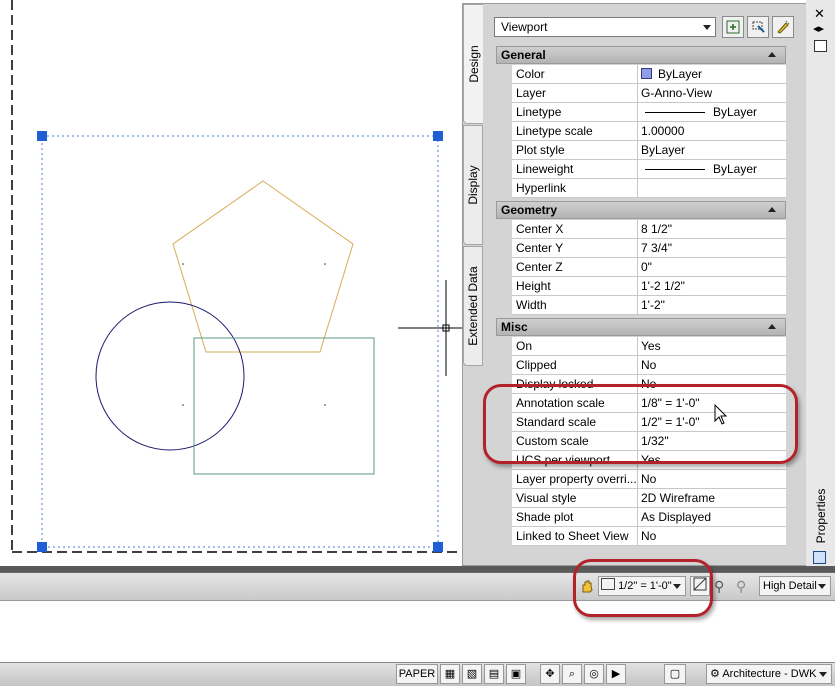 Image resolution: width=835 pixels, height=686 pixels. What do you see at coordinates (575, 517) in the screenshot?
I see `property-name: Shade plot` at bounding box center [575, 517].